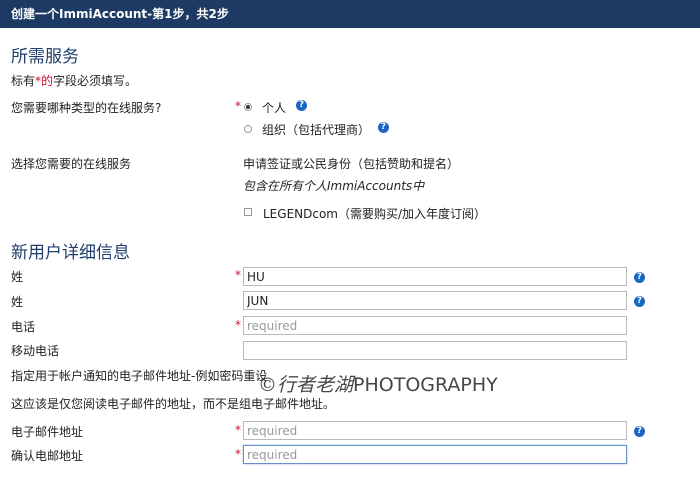 This screenshot has height=481, width=700. Describe the element at coordinates (248, 212) in the screenshot. I see `legendcom-checkbox` at that location.